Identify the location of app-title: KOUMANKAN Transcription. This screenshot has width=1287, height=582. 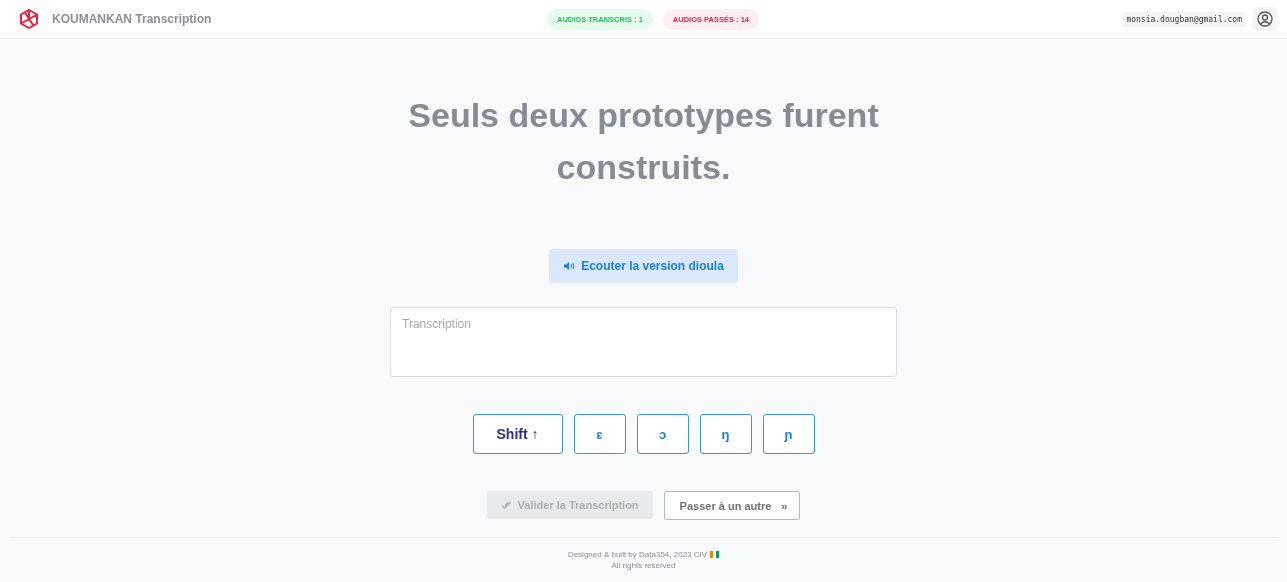
(132, 19).